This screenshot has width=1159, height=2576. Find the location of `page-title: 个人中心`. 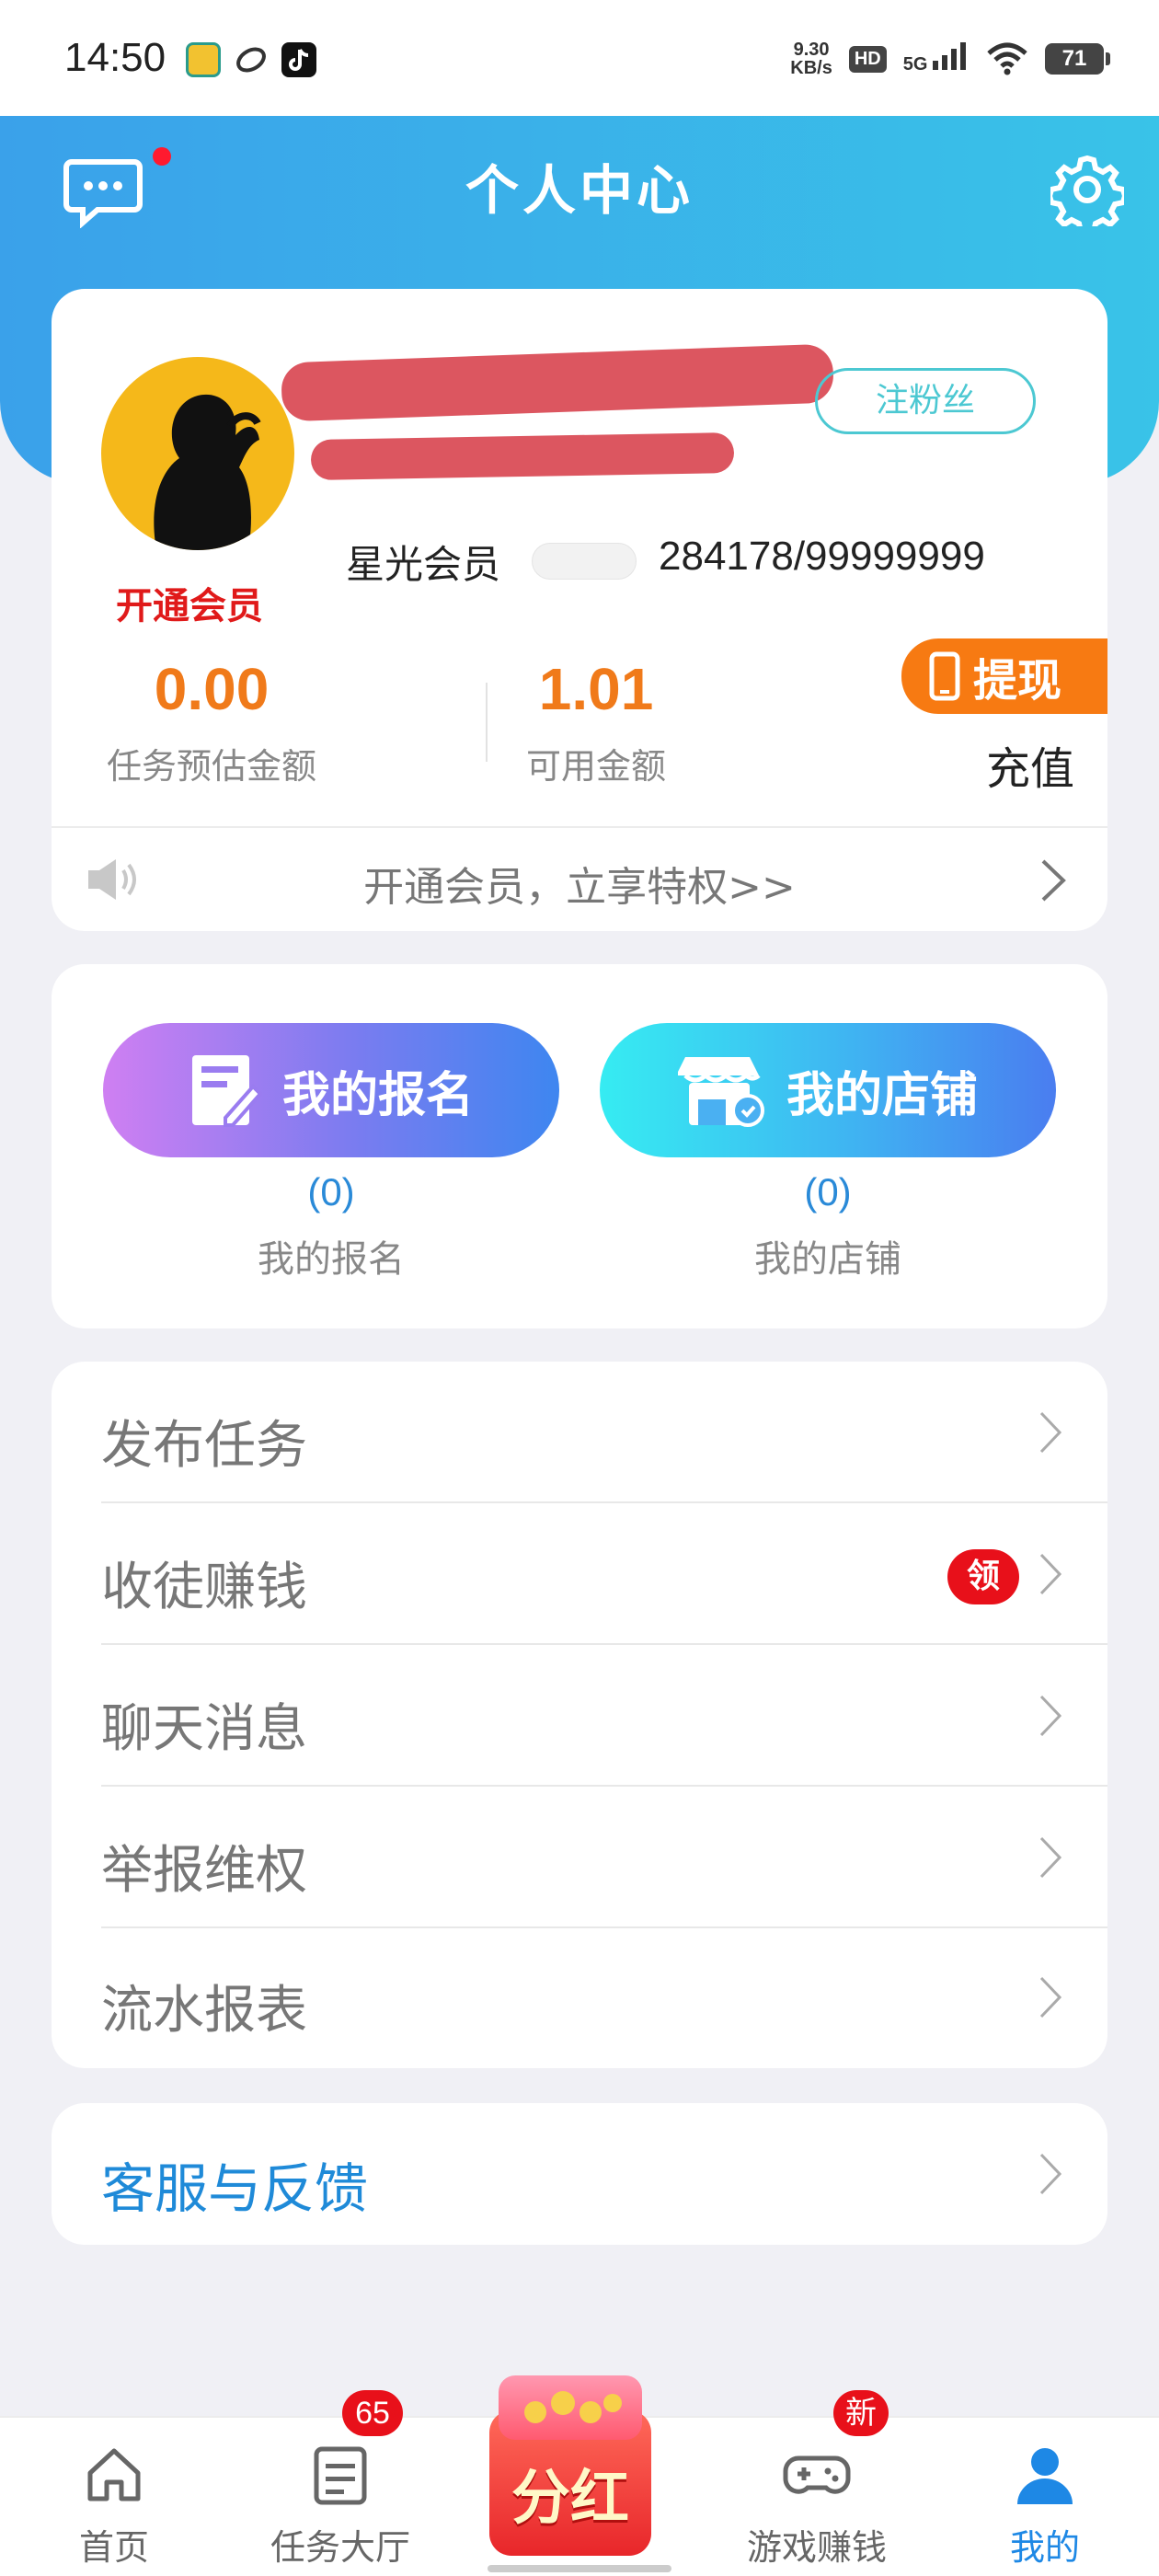

page-title: 个人中心 is located at coordinates (579, 190).